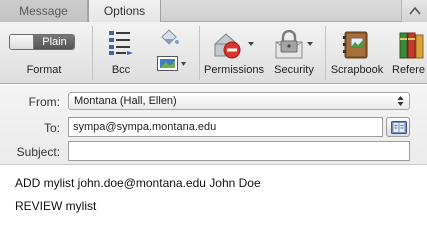 Image resolution: width=427 pixels, height=244 pixels. What do you see at coordinates (411, 45) in the screenshot?
I see `books-icon` at bounding box center [411, 45].